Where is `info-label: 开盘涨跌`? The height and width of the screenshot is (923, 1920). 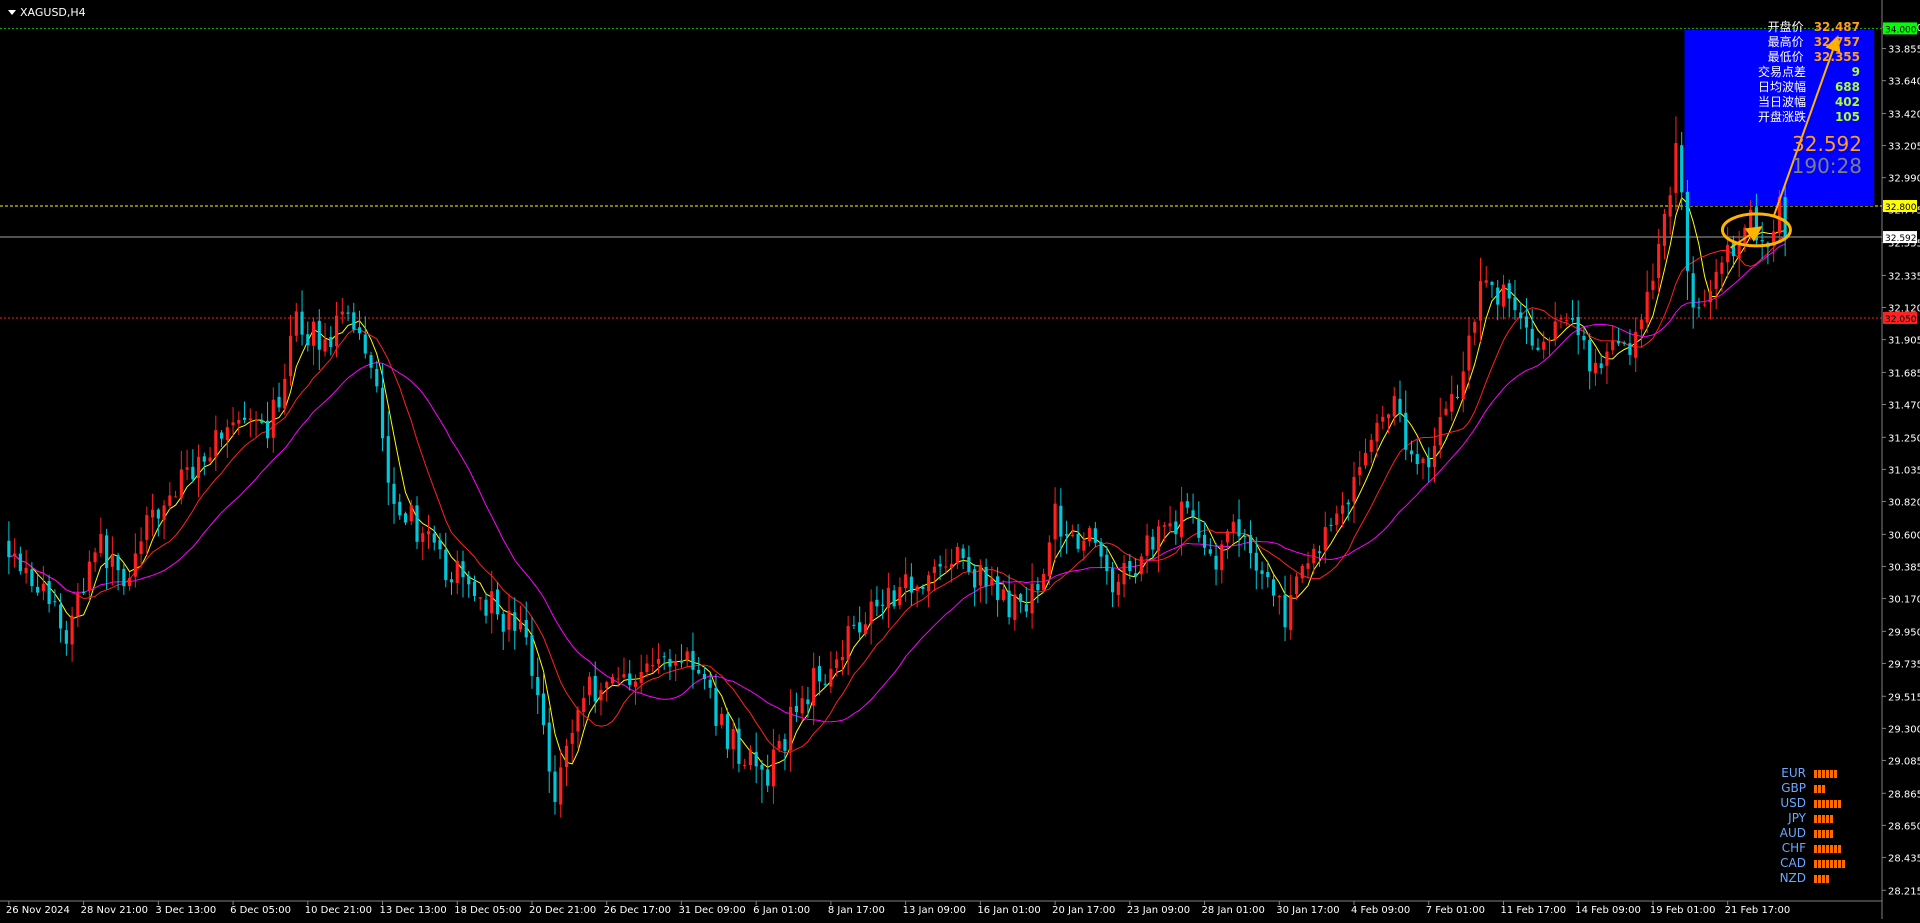 info-label: 开盘涨跌 is located at coordinates (1781, 117).